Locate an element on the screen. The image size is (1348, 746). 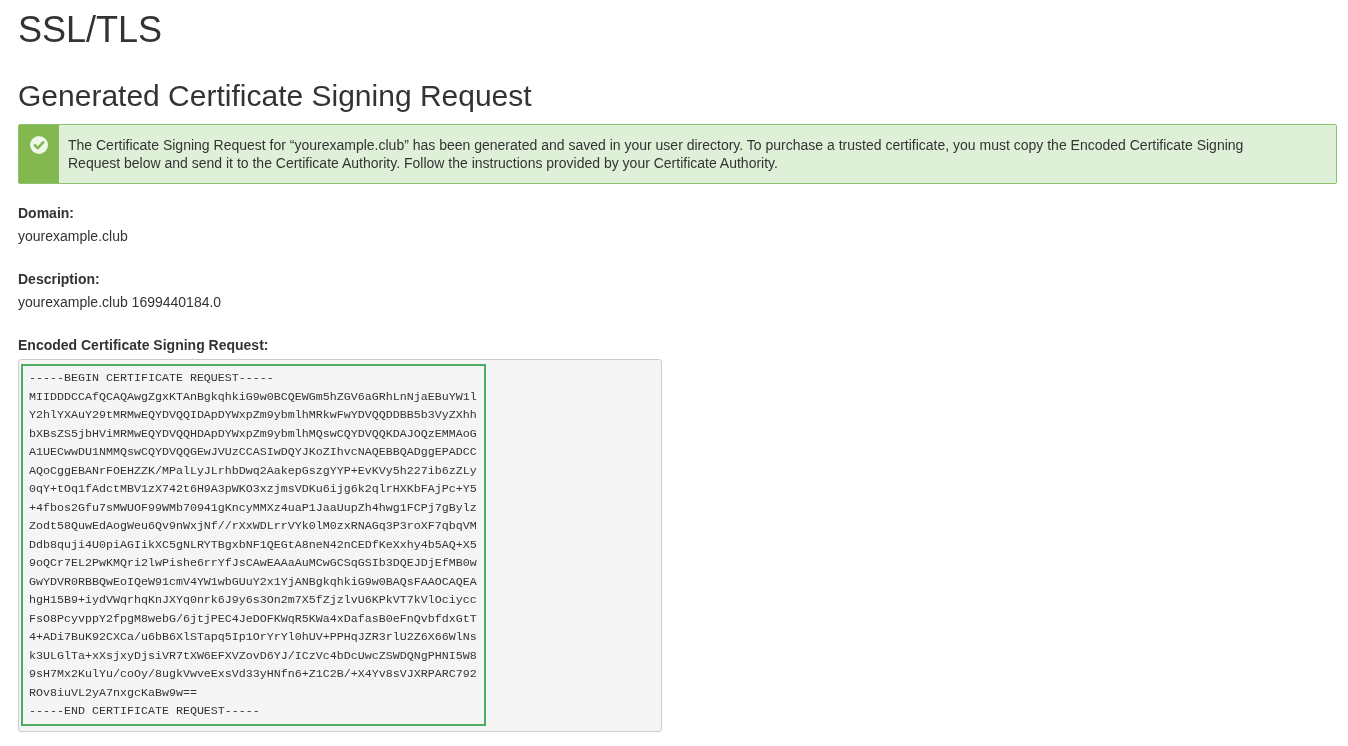
field-value: yourexample.club 1699440184.0 is located at coordinates (120, 302).